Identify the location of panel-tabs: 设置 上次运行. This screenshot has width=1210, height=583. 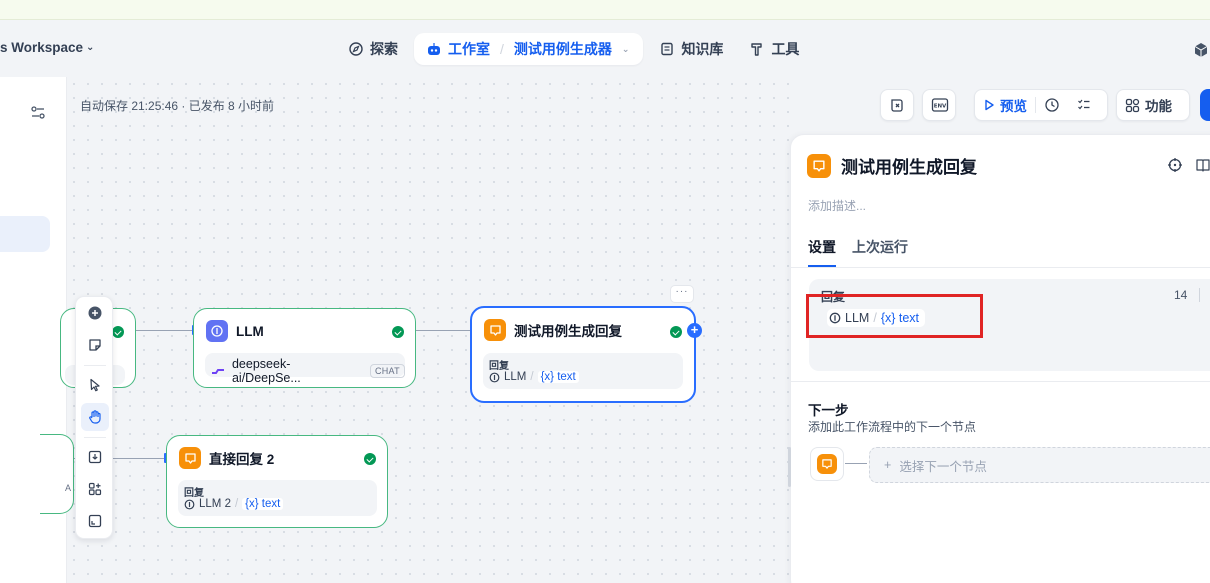
(858, 247).